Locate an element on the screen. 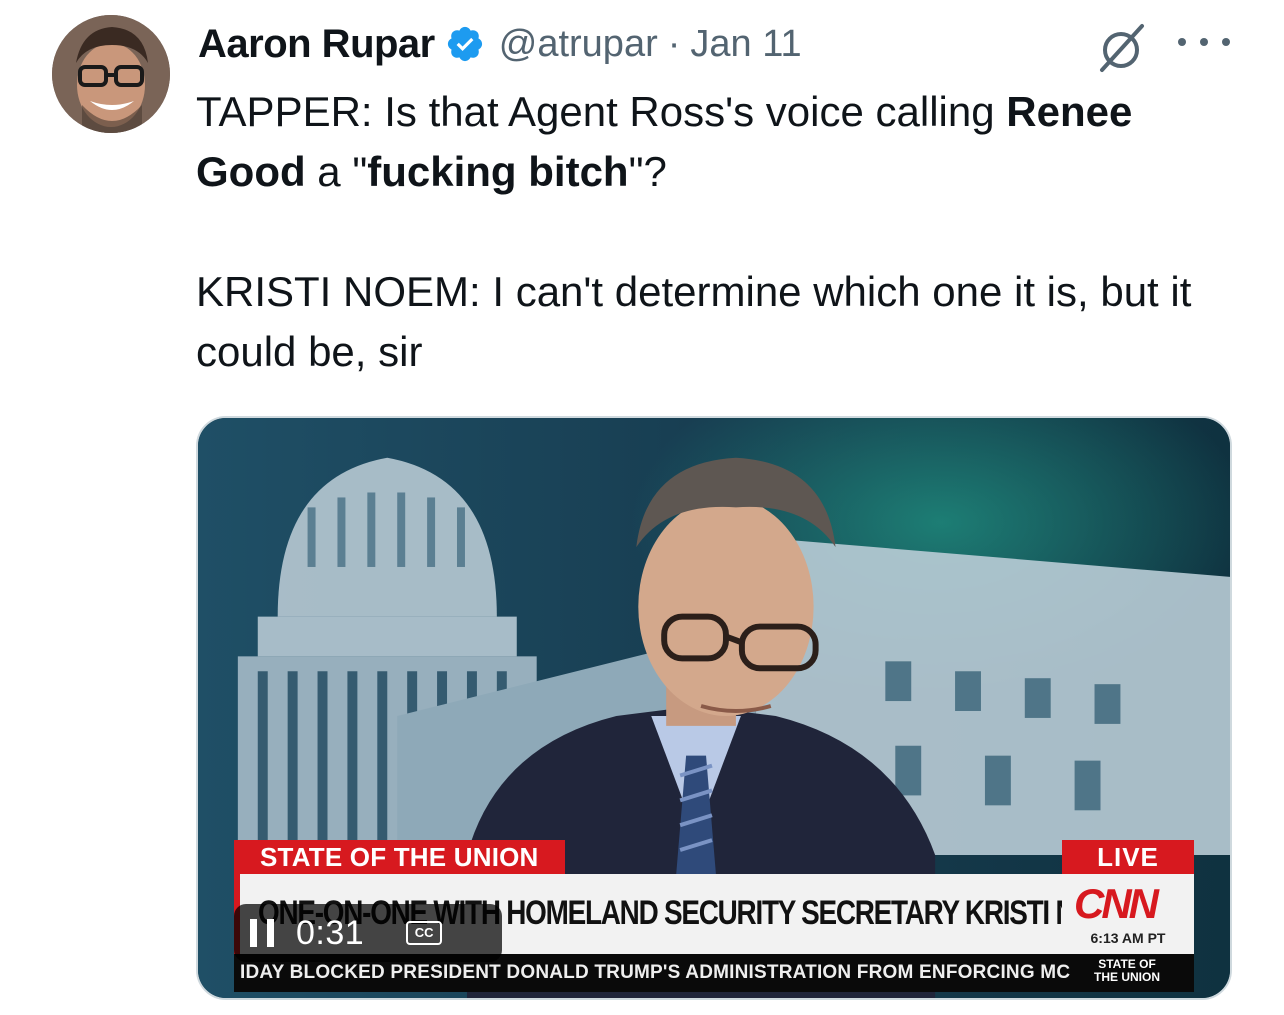 The image size is (1284, 1015). tweet-bold-quote: fucking bitch is located at coordinates (498, 171).